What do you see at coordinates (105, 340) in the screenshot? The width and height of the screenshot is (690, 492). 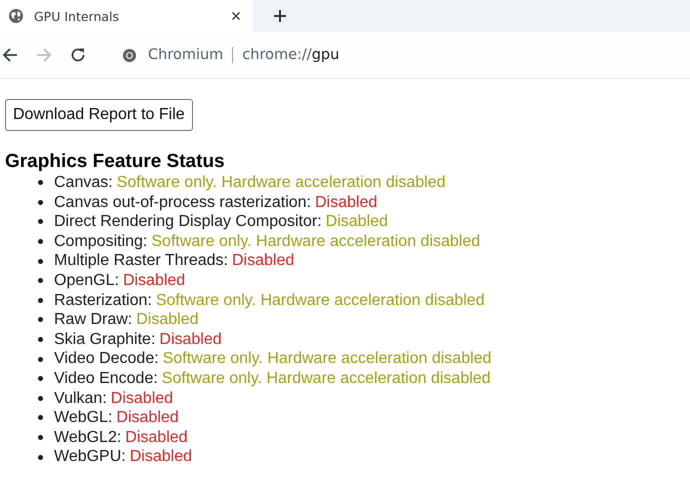 I see `feature-name: Skia Graphite:` at bounding box center [105, 340].